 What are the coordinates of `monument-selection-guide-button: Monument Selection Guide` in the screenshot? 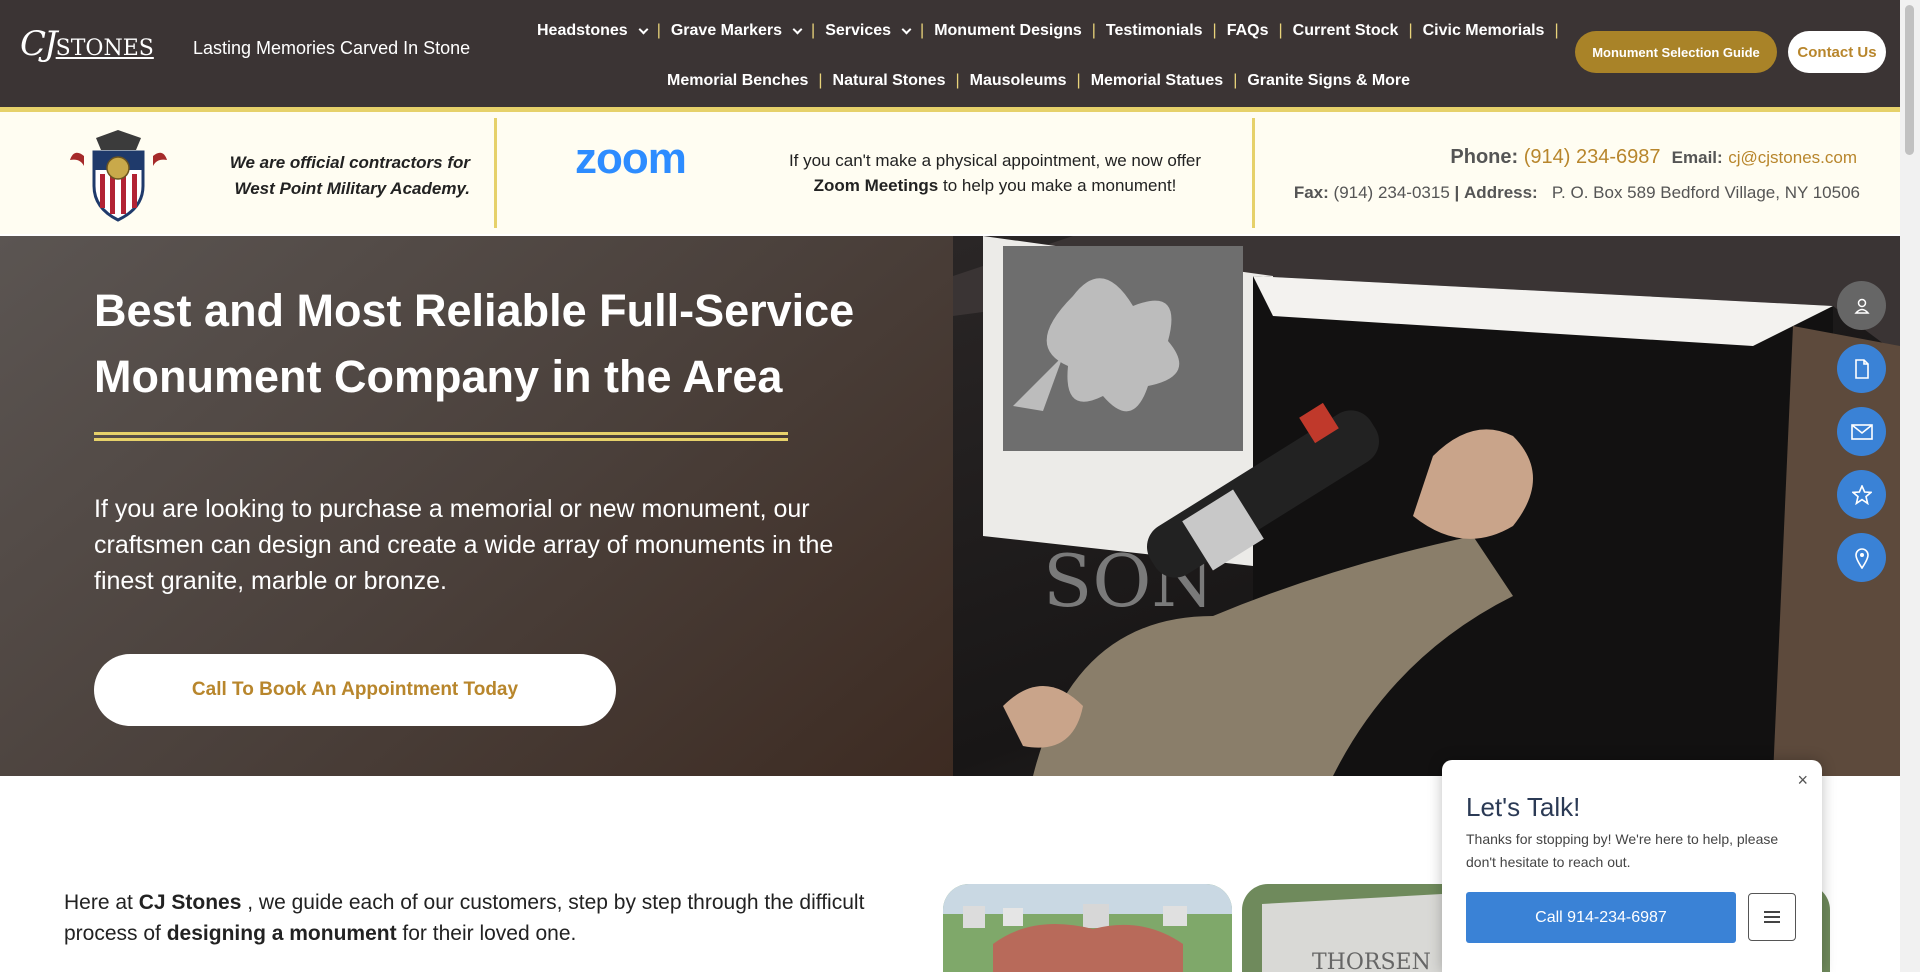 It's located at (1676, 52).